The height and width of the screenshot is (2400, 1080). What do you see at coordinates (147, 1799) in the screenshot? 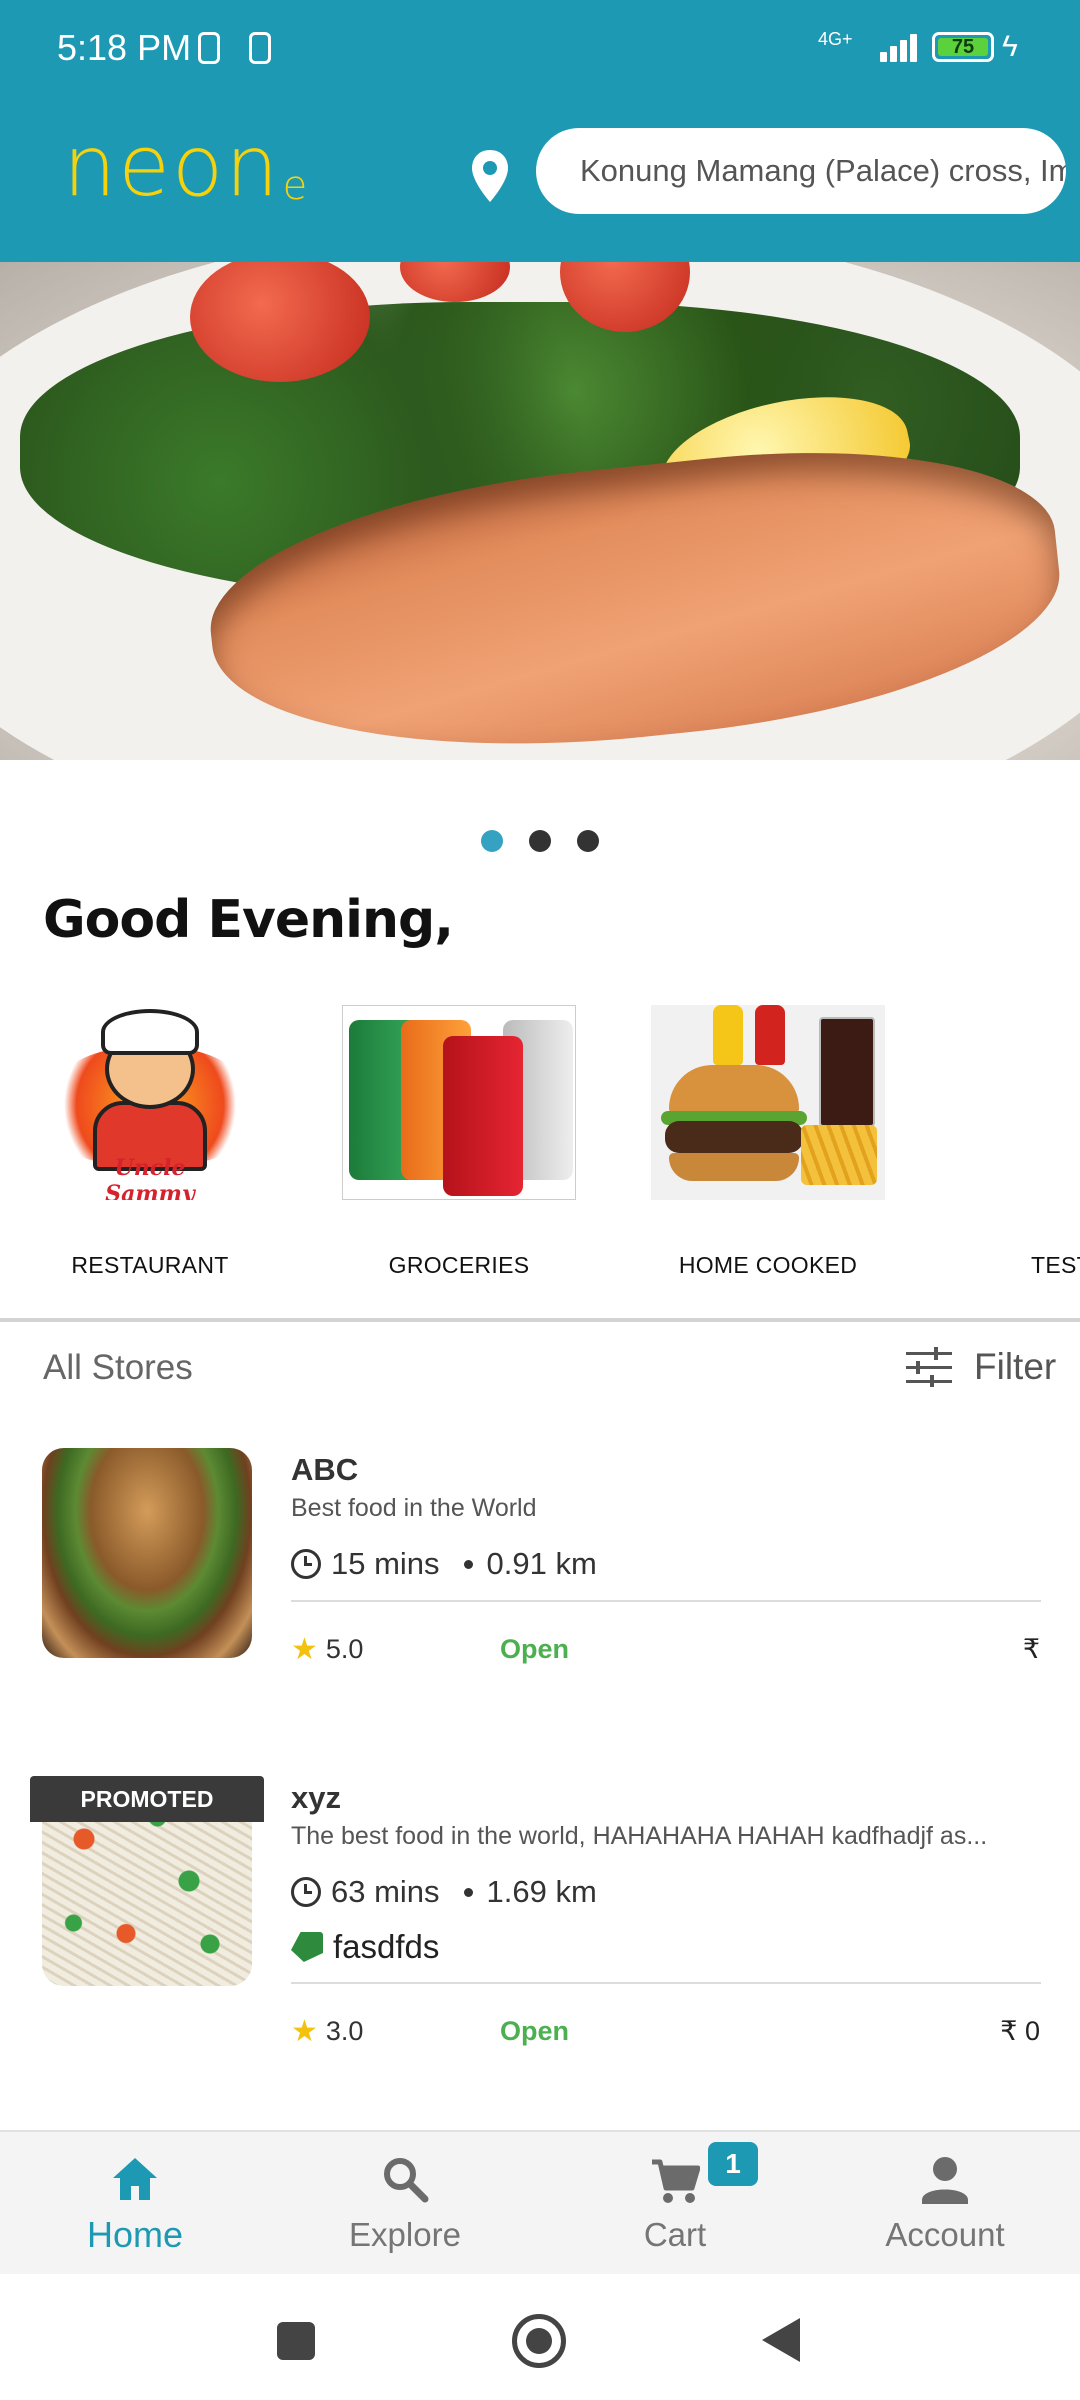
I see `promoted-badge: PROMOTED` at bounding box center [147, 1799].